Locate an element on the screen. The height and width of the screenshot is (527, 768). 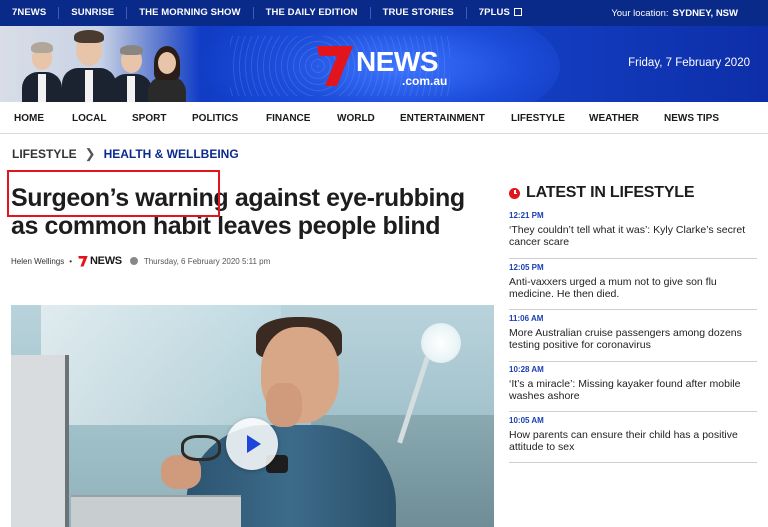
logo-domain: .com.au is located at coordinates (425, 81).